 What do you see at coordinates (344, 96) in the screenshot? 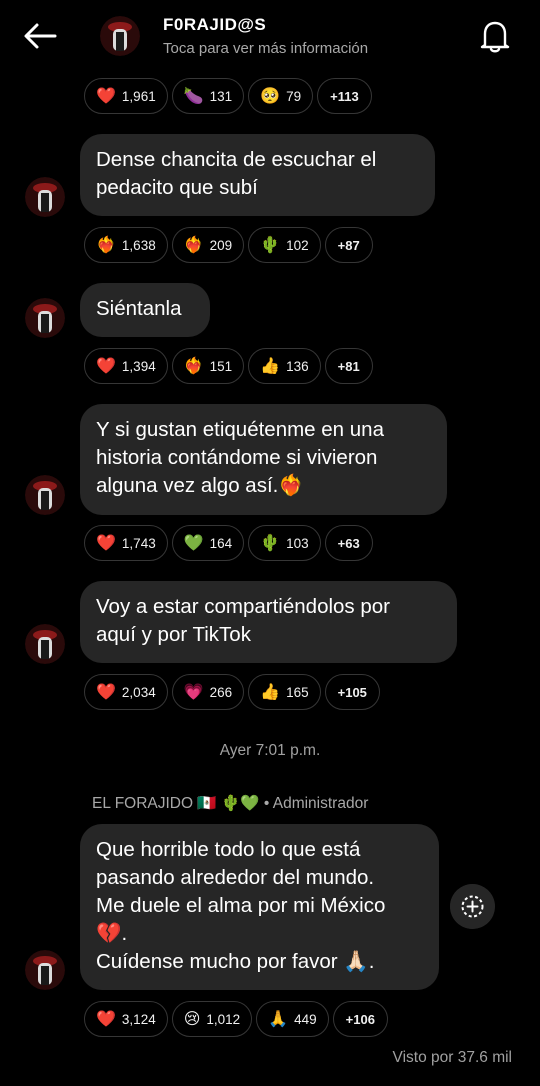
I see `more-reactions-pill: +113` at bounding box center [344, 96].